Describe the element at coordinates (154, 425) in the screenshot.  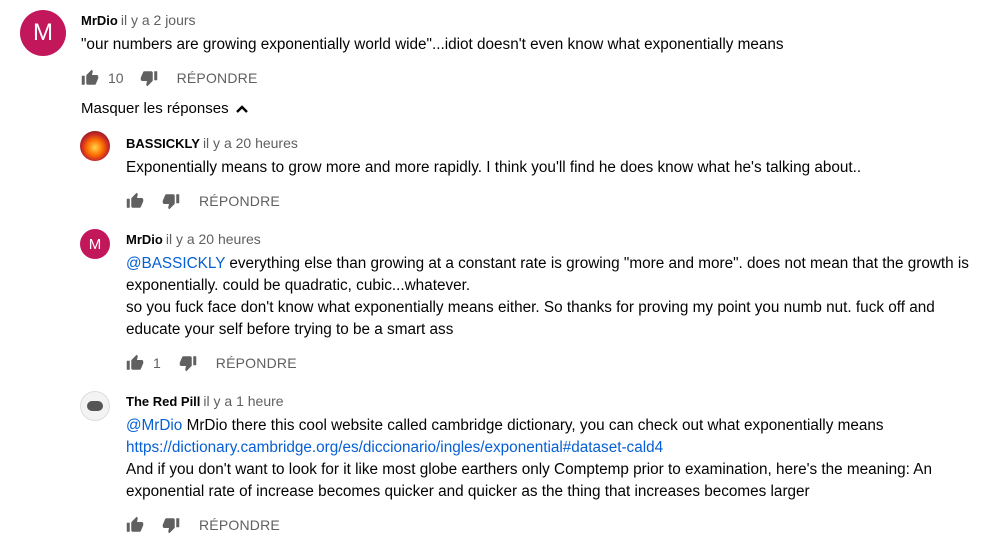
I see `mention-link: @MrDio` at that location.